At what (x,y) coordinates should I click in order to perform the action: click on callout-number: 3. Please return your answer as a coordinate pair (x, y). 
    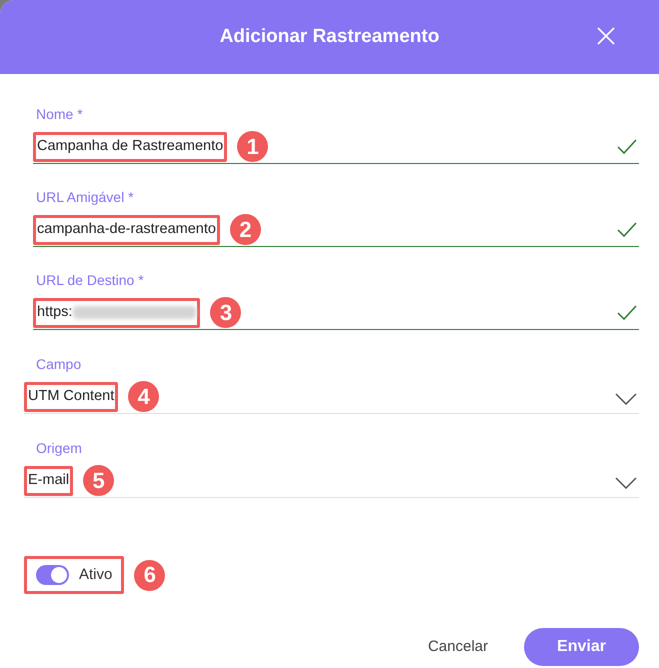
    Looking at the image, I should click on (226, 312).